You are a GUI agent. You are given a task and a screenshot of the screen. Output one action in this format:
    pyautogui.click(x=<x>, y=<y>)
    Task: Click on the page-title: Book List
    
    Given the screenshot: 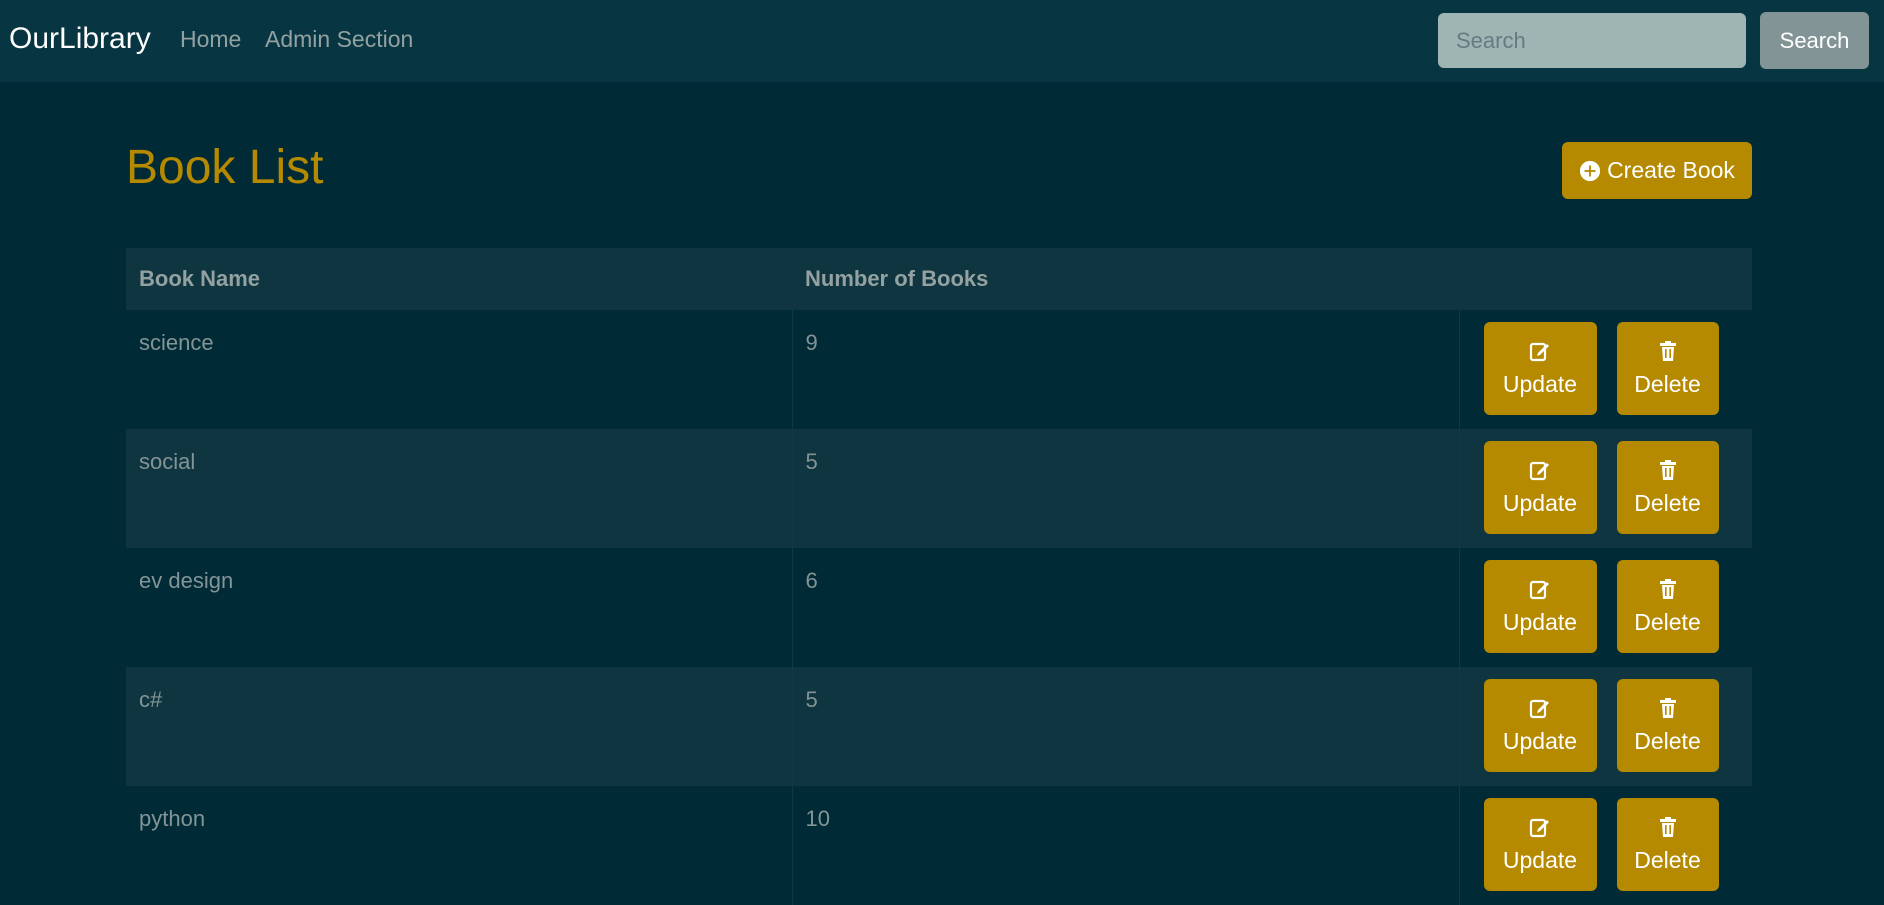 What is the action you would take?
    pyautogui.click(x=225, y=167)
    